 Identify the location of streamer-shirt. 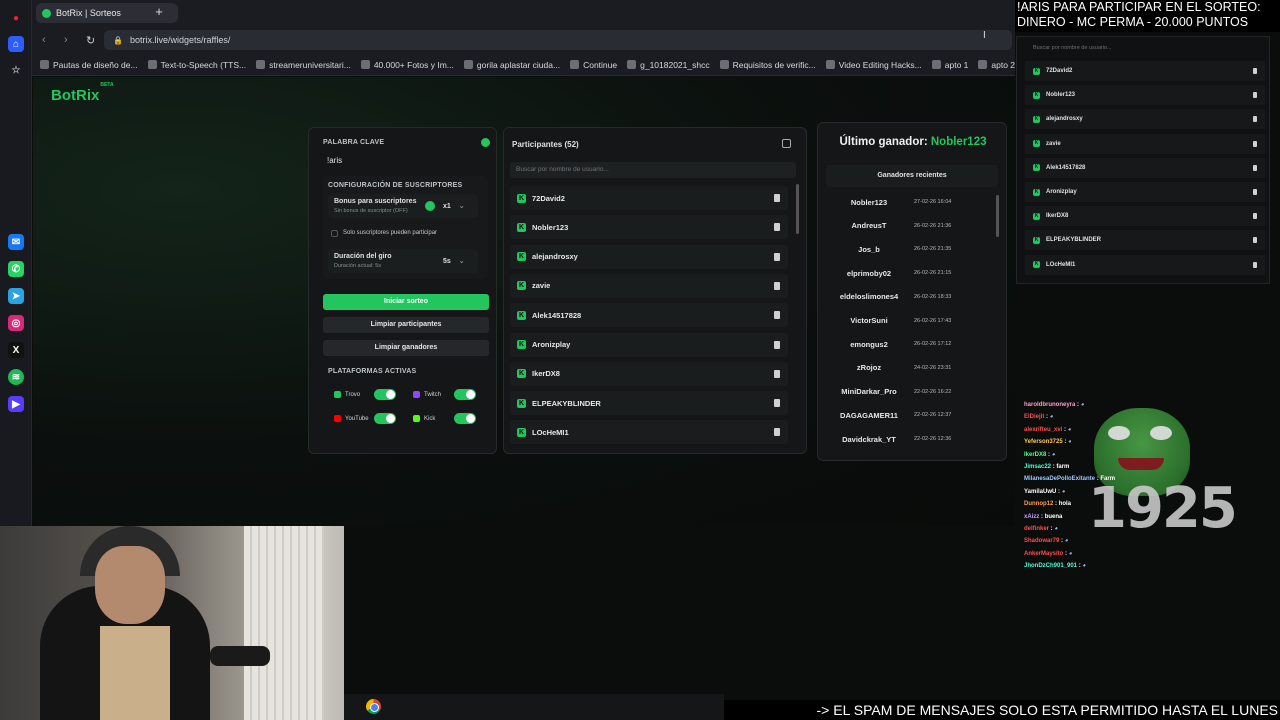
(135, 673).